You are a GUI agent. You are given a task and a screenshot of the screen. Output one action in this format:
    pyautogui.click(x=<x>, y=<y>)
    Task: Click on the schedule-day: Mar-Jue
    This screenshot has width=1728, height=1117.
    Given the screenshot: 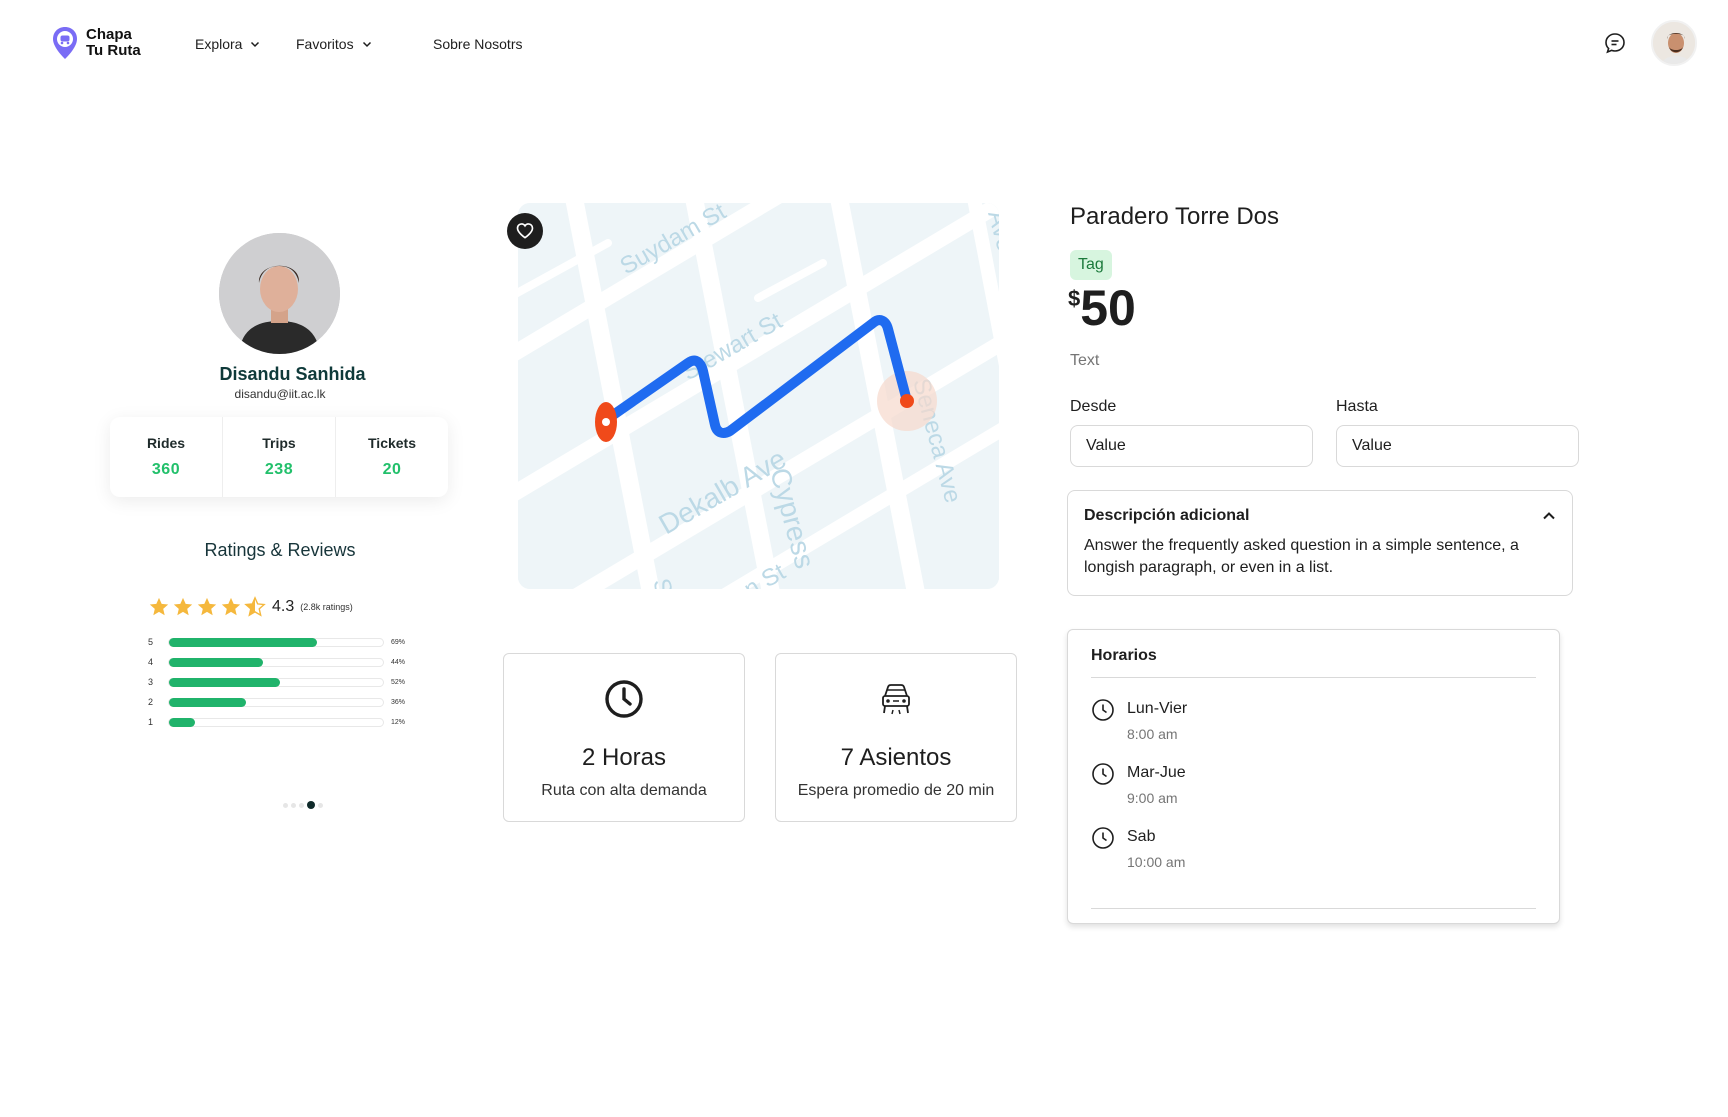 What is the action you would take?
    pyautogui.click(x=1156, y=772)
    